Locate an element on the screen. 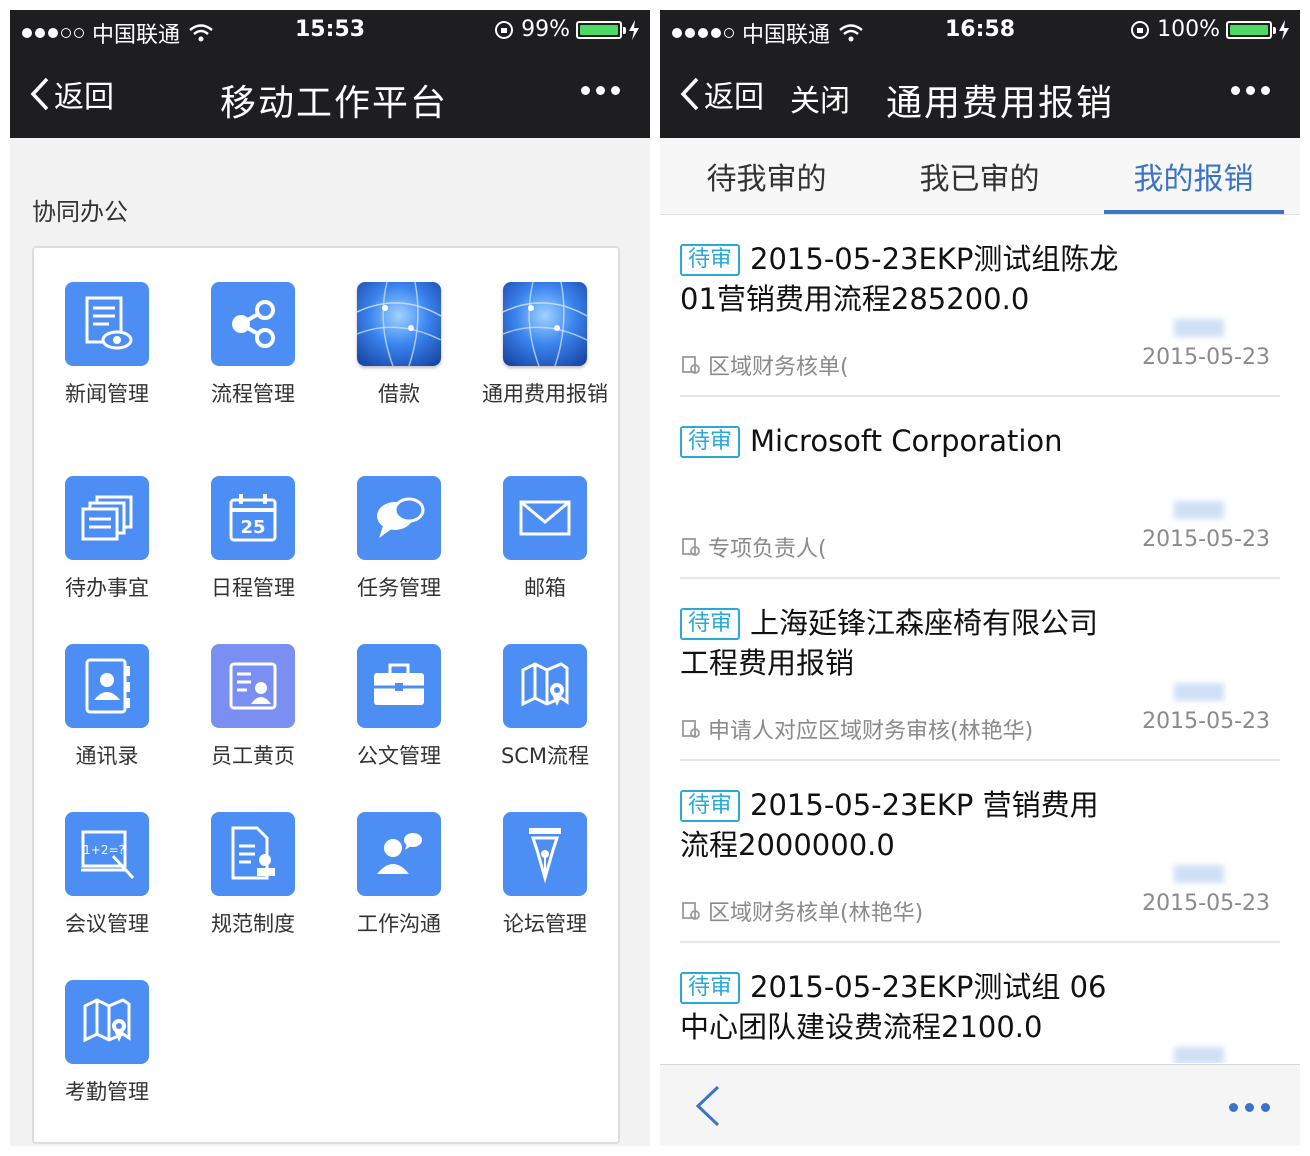 This screenshot has height=1156, width=1310. app-expense: 通用费用报销 is located at coordinates (545, 345).